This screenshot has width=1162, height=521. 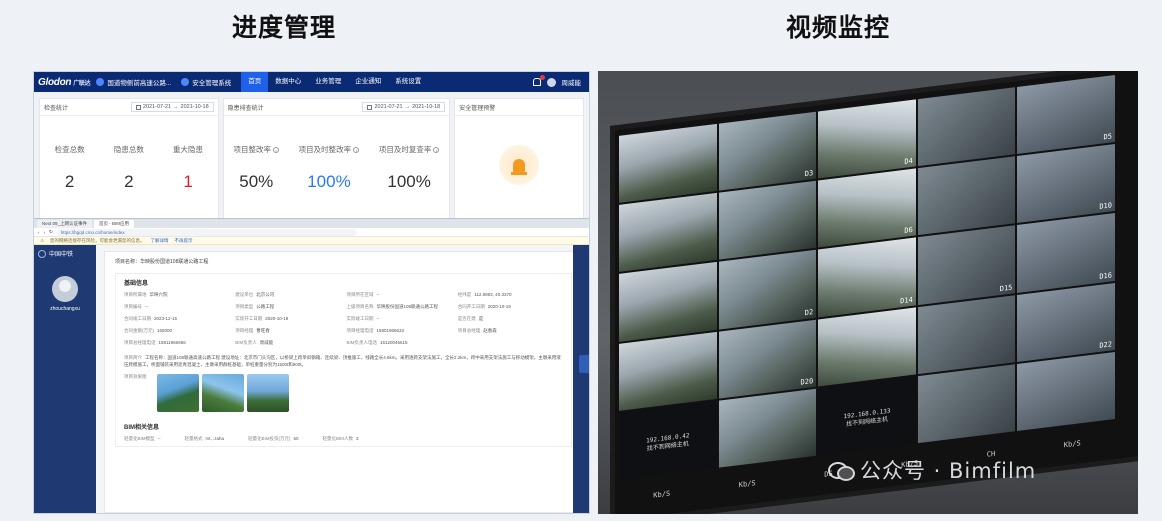 What do you see at coordinates (255, 306) in the screenshot?
I see `info-field: 项目类型 公路工程` at bounding box center [255, 306].